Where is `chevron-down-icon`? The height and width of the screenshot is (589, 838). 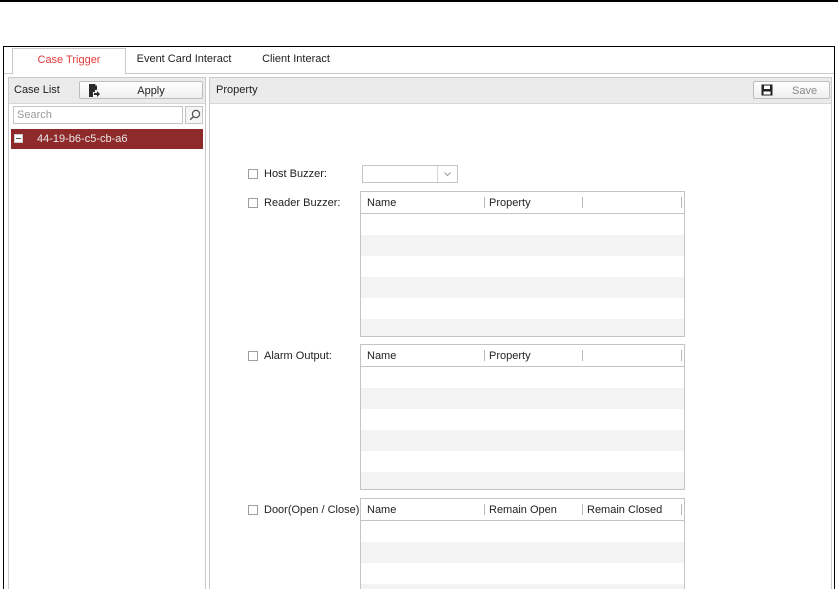
chevron-down-icon is located at coordinates (447, 174).